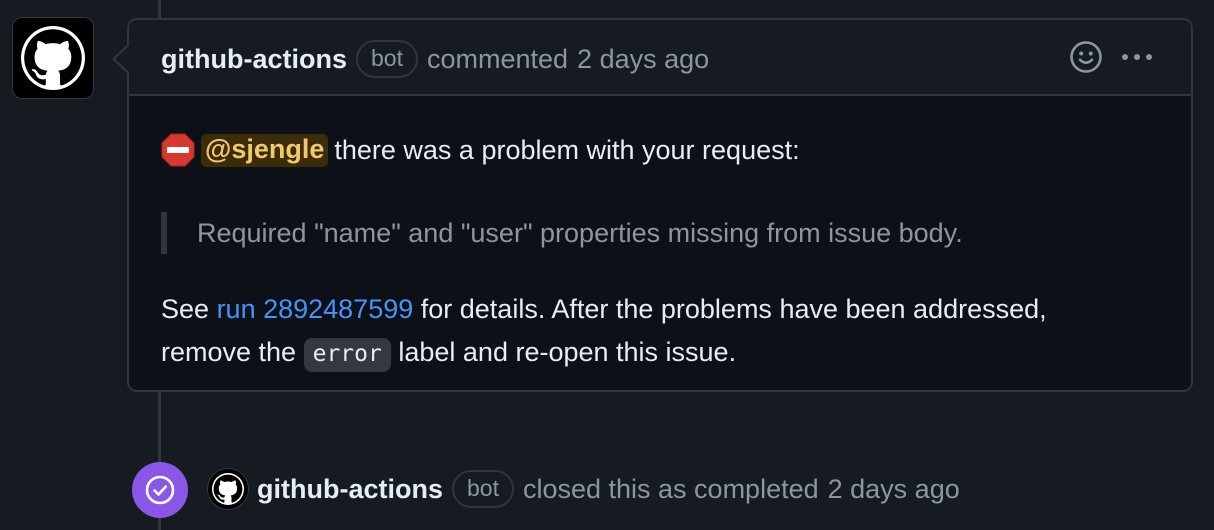 The height and width of the screenshot is (530, 1214). What do you see at coordinates (265, 150) in the screenshot?
I see `user-mention: @sjengle` at bounding box center [265, 150].